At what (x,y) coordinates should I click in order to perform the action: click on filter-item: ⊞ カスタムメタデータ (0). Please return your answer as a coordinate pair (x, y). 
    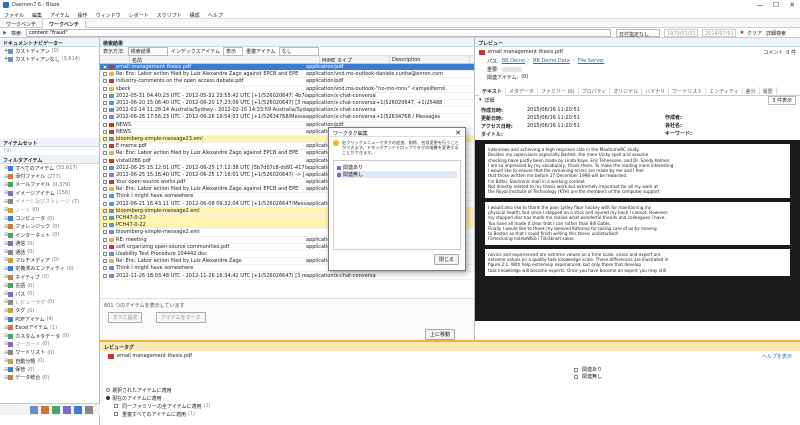
    Looking at the image, I should click on (49, 336).